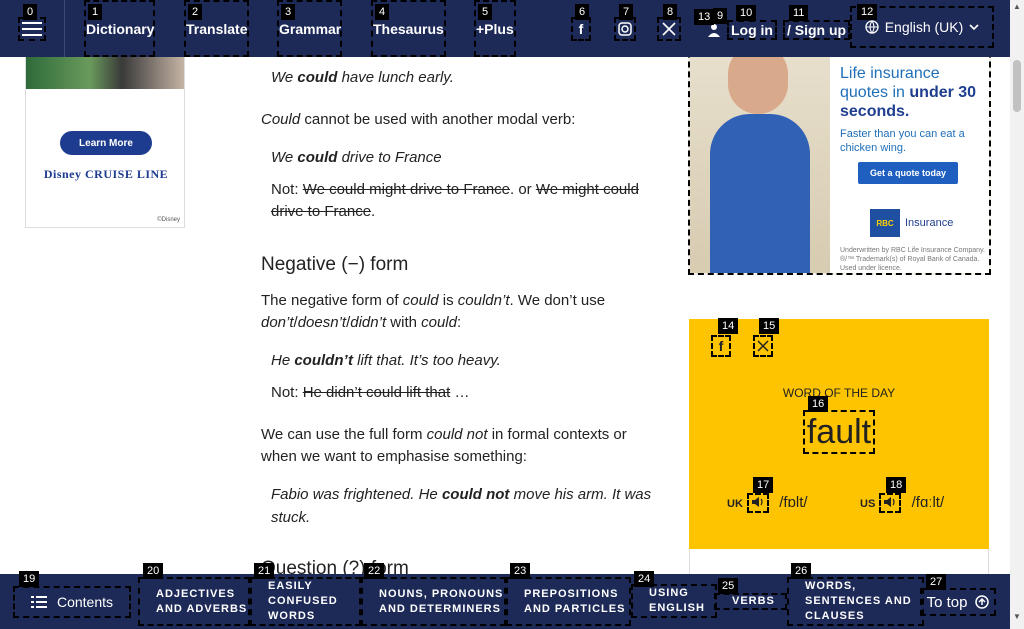 This screenshot has width=1024, height=629. Describe the element at coordinates (582, 12) in the screenshot. I see `badge: 6` at that location.